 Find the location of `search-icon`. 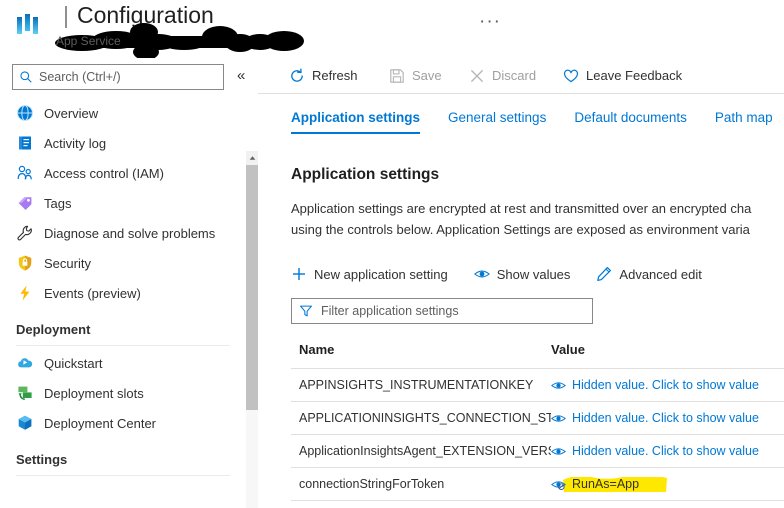

search-icon is located at coordinates (26, 77).